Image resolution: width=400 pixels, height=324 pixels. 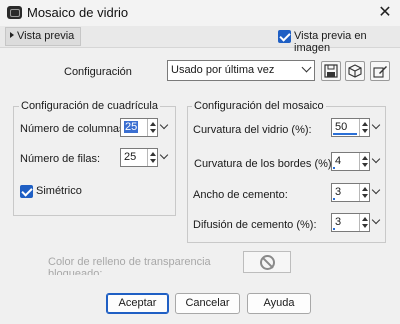 What do you see at coordinates (240, 195) in the screenshot?
I see `cement-width-label: Ancho de cemento:` at bounding box center [240, 195].